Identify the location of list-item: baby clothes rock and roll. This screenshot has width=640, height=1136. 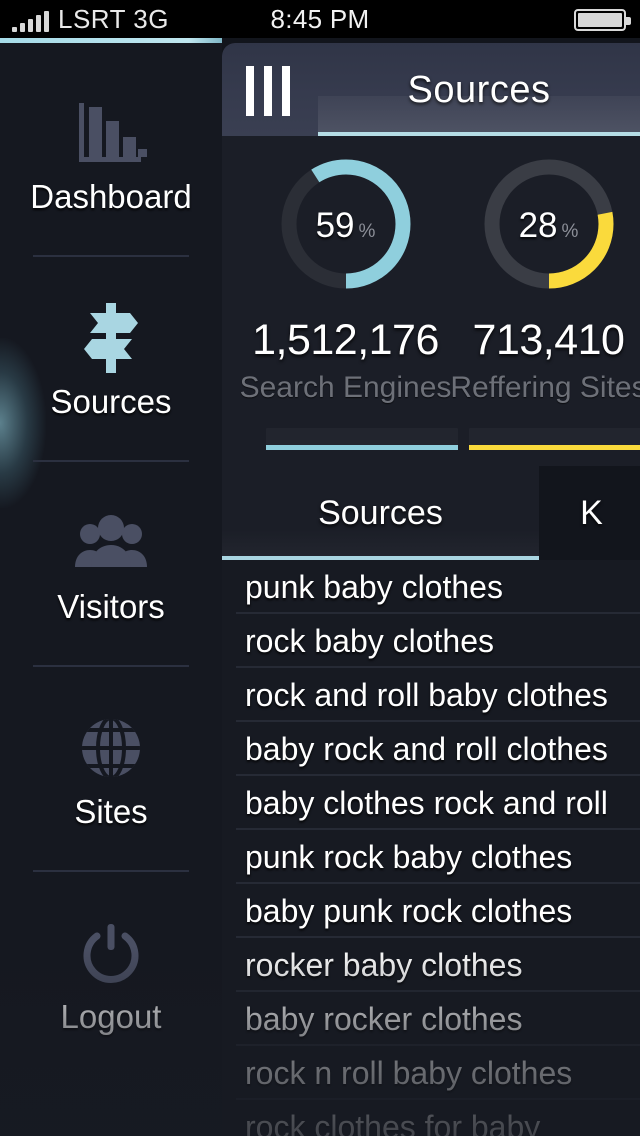
(431, 803).